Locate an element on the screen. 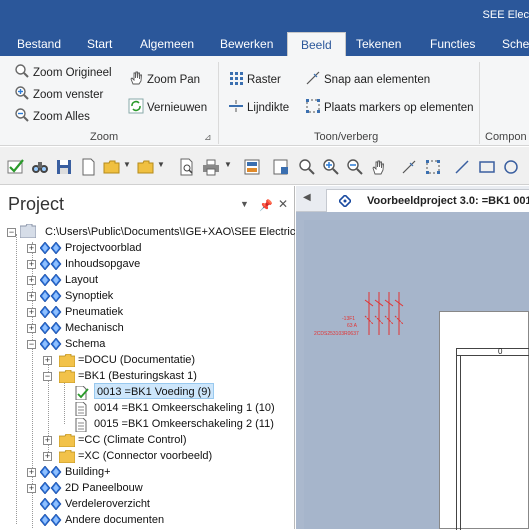  new-document-icon is located at coordinates (88, 167).